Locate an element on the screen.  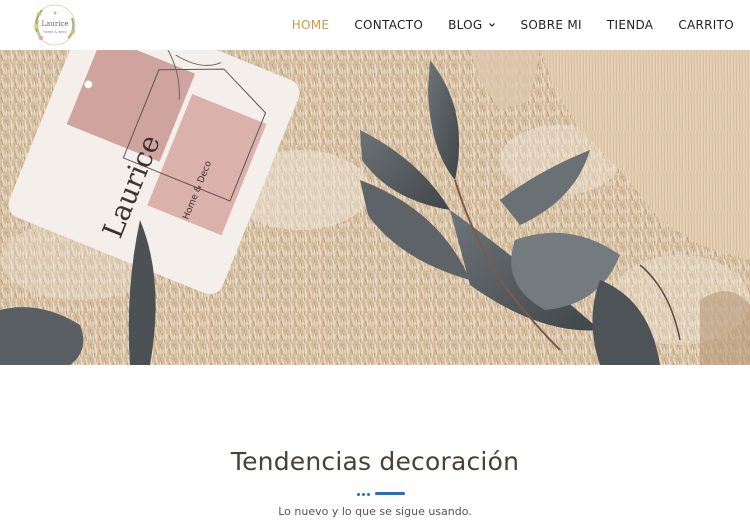
nav-tienda: TIENDA is located at coordinates (630, 25).